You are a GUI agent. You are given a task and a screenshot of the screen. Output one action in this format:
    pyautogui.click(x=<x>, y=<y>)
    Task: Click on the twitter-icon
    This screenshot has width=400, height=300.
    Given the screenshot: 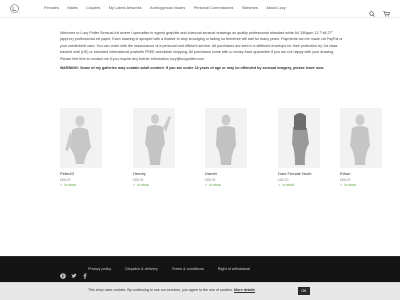 What is the action you would take?
    pyautogui.click(x=74, y=272)
    